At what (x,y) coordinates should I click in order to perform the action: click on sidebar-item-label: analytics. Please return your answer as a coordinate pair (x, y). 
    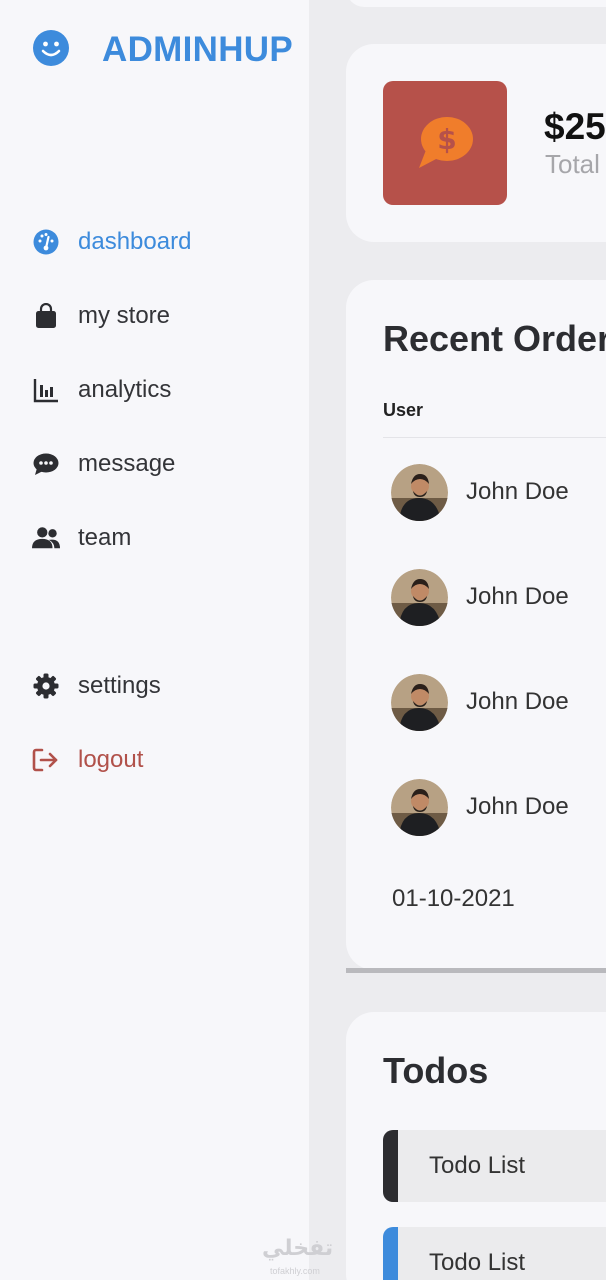
    Looking at the image, I should click on (125, 389).